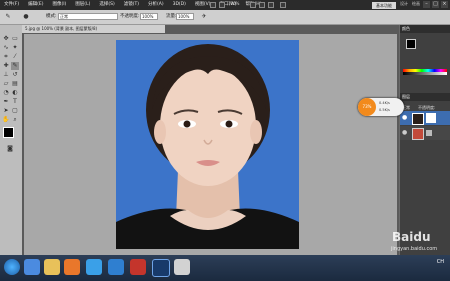  Describe the element at coordinates (94, 267) in the screenshot. I see `cloud-app-icon` at that location.